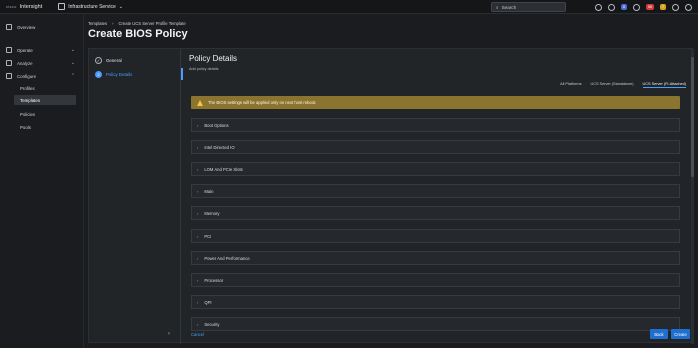 The image size is (698, 348). Describe the element at coordinates (435, 258) in the screenshot. I see `section-power-performance: › Power And Performance` at that location.